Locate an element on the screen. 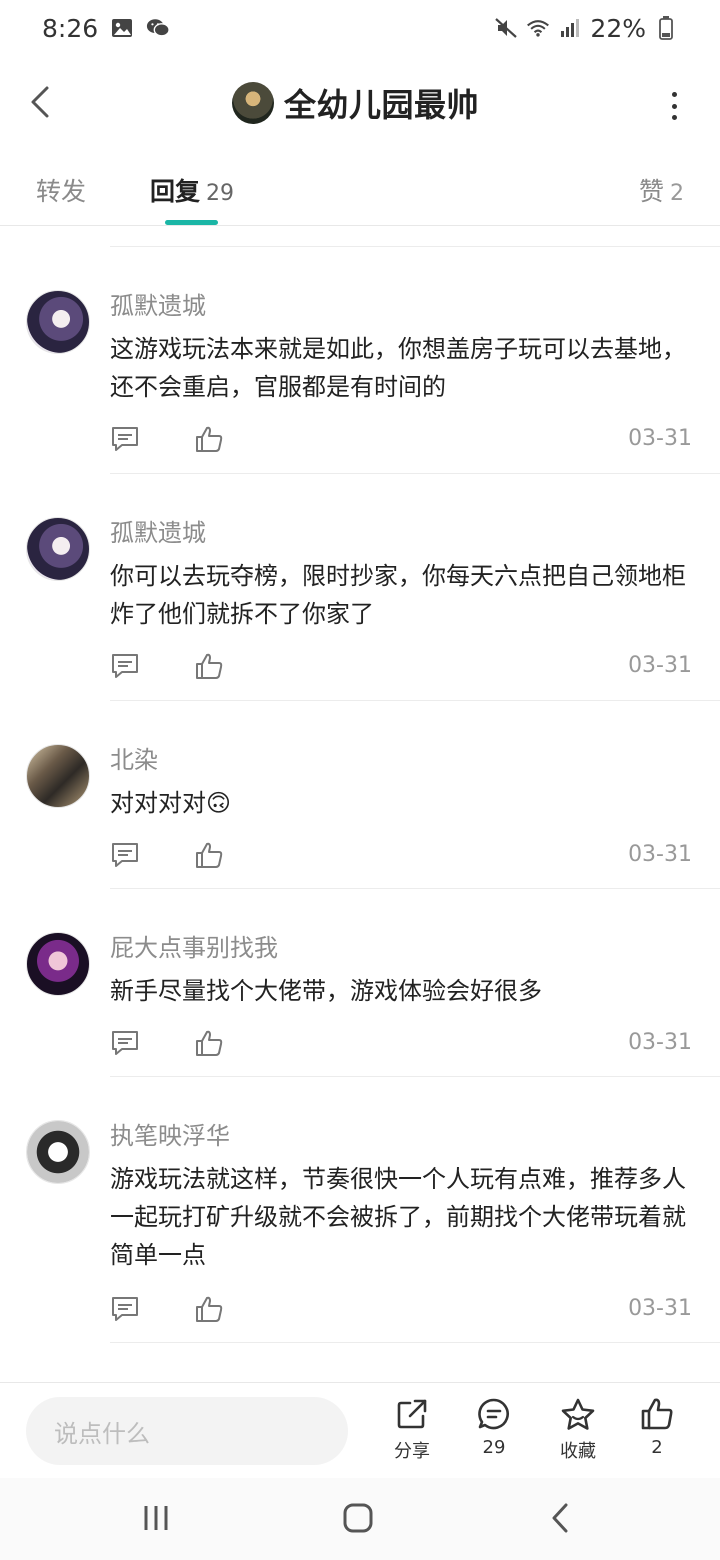  chevron-left-icon is located at coordinates (40, 102).